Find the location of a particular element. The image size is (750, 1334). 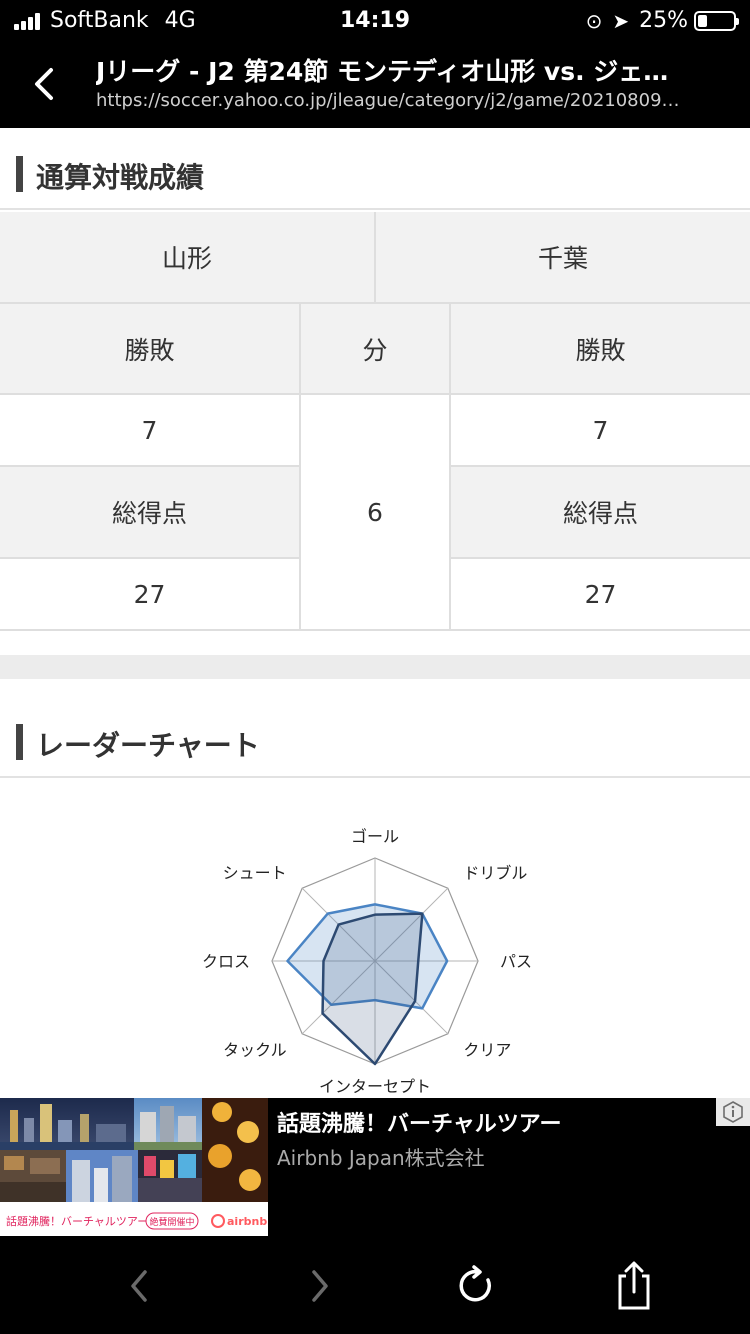

back-button is located at coordinates (44, 84).